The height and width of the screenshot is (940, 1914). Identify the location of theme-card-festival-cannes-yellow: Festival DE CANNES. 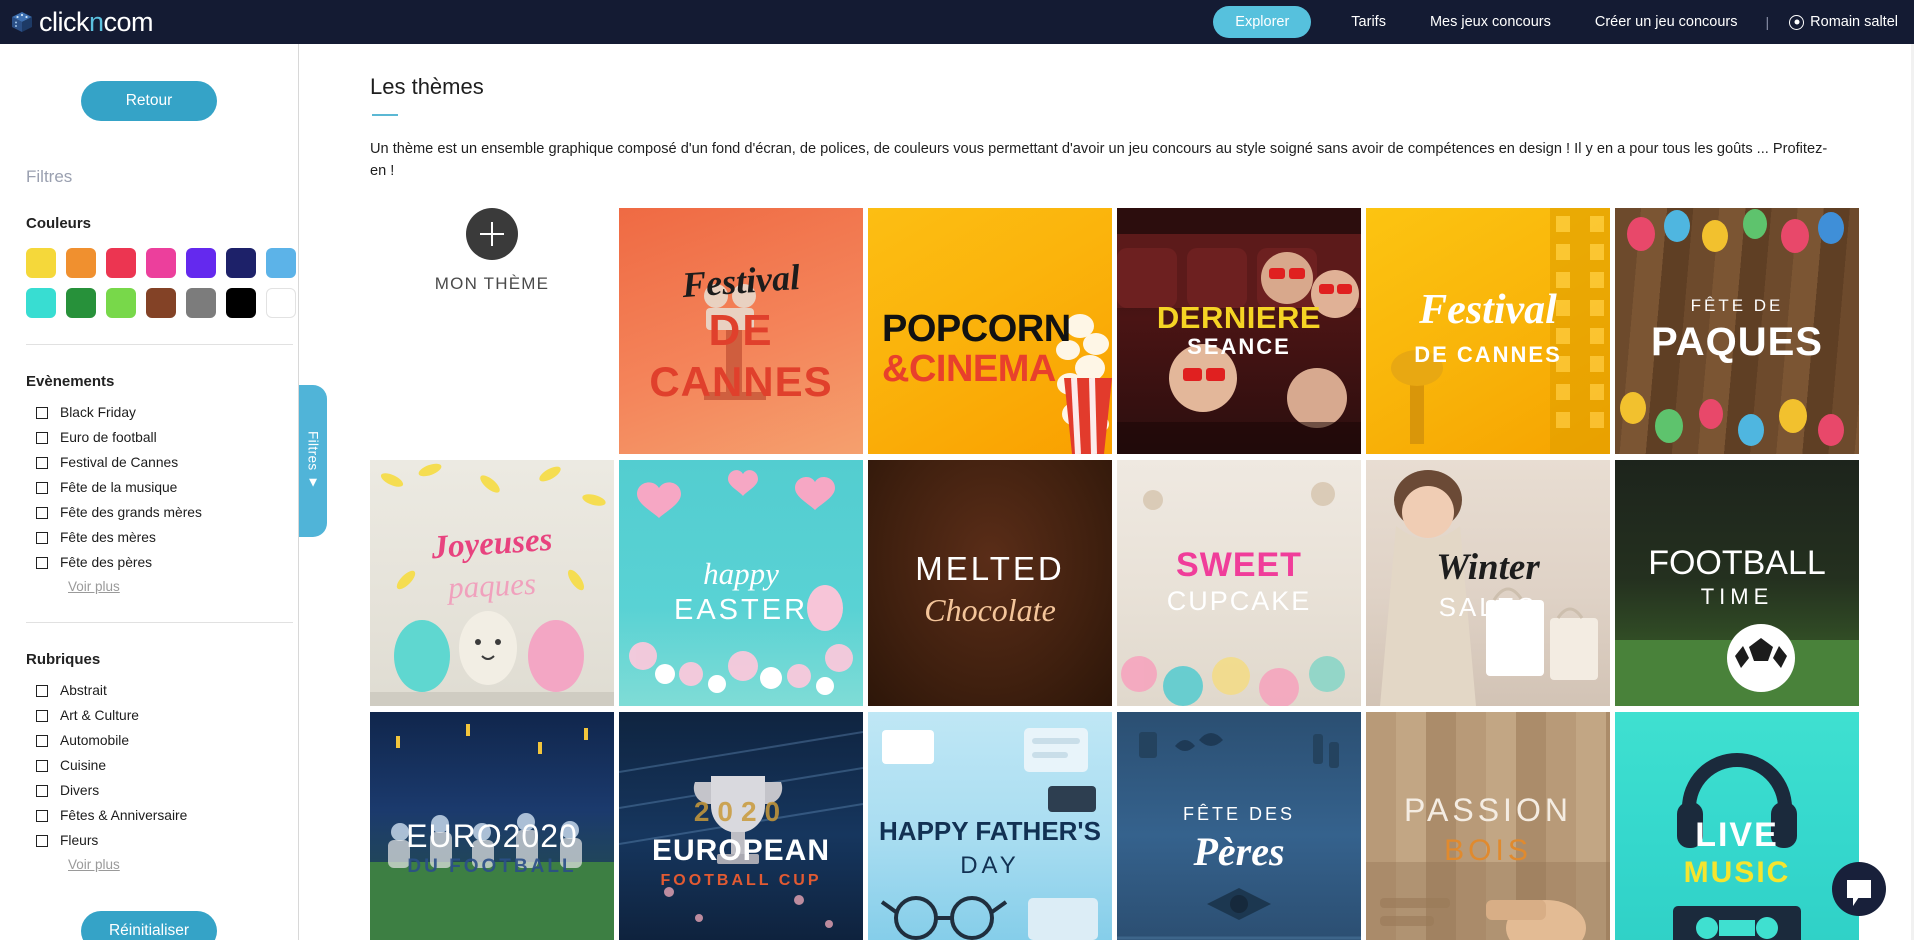
(1488, 331).